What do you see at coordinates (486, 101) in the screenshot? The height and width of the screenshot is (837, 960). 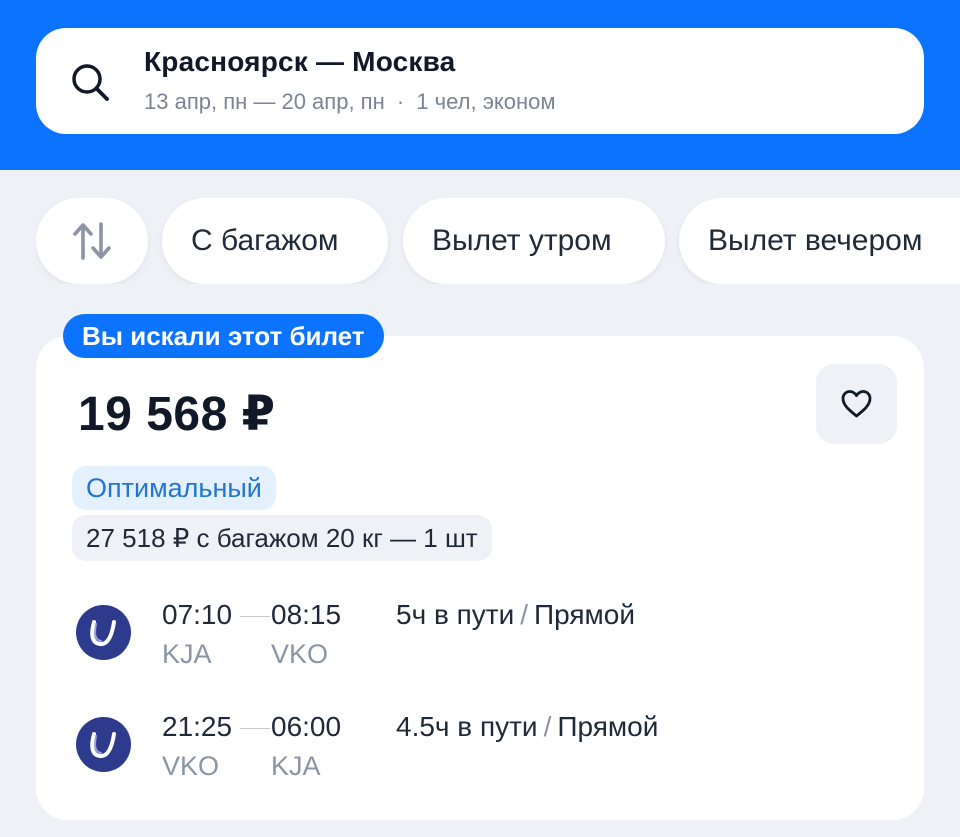 I see `search-passengers: 1 чел, эконом` at bounding box center [486, 101].